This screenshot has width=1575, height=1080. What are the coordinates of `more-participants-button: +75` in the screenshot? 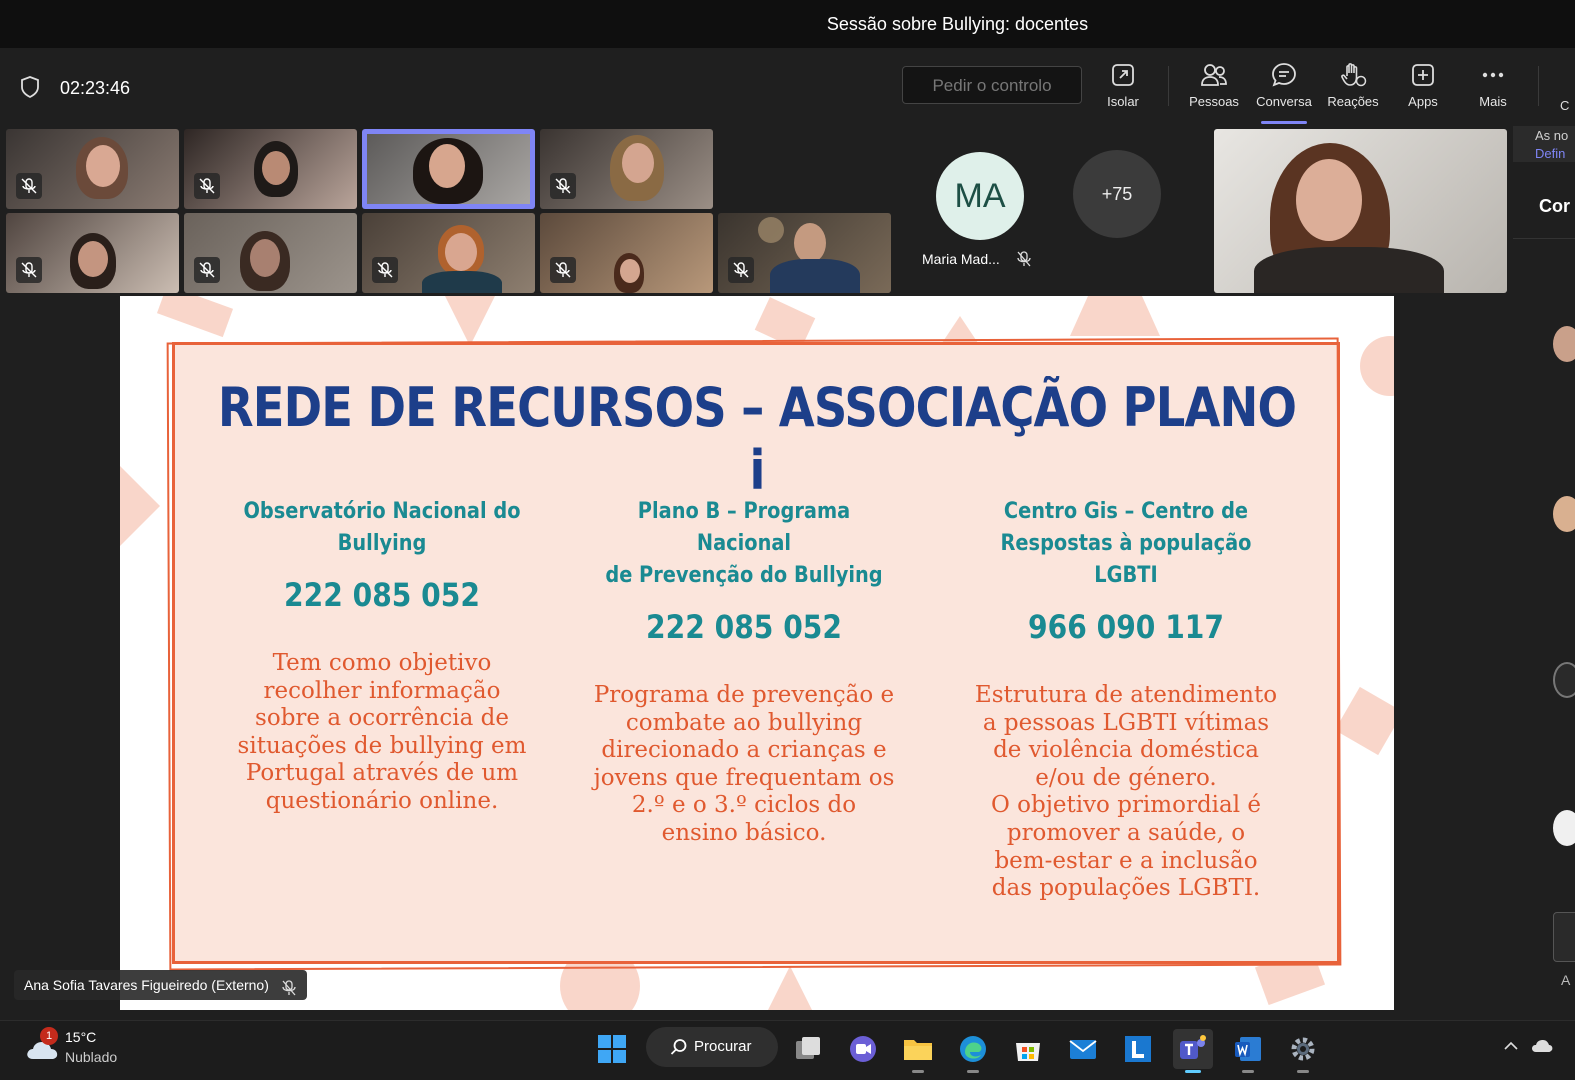 It's located at (1117, 194).